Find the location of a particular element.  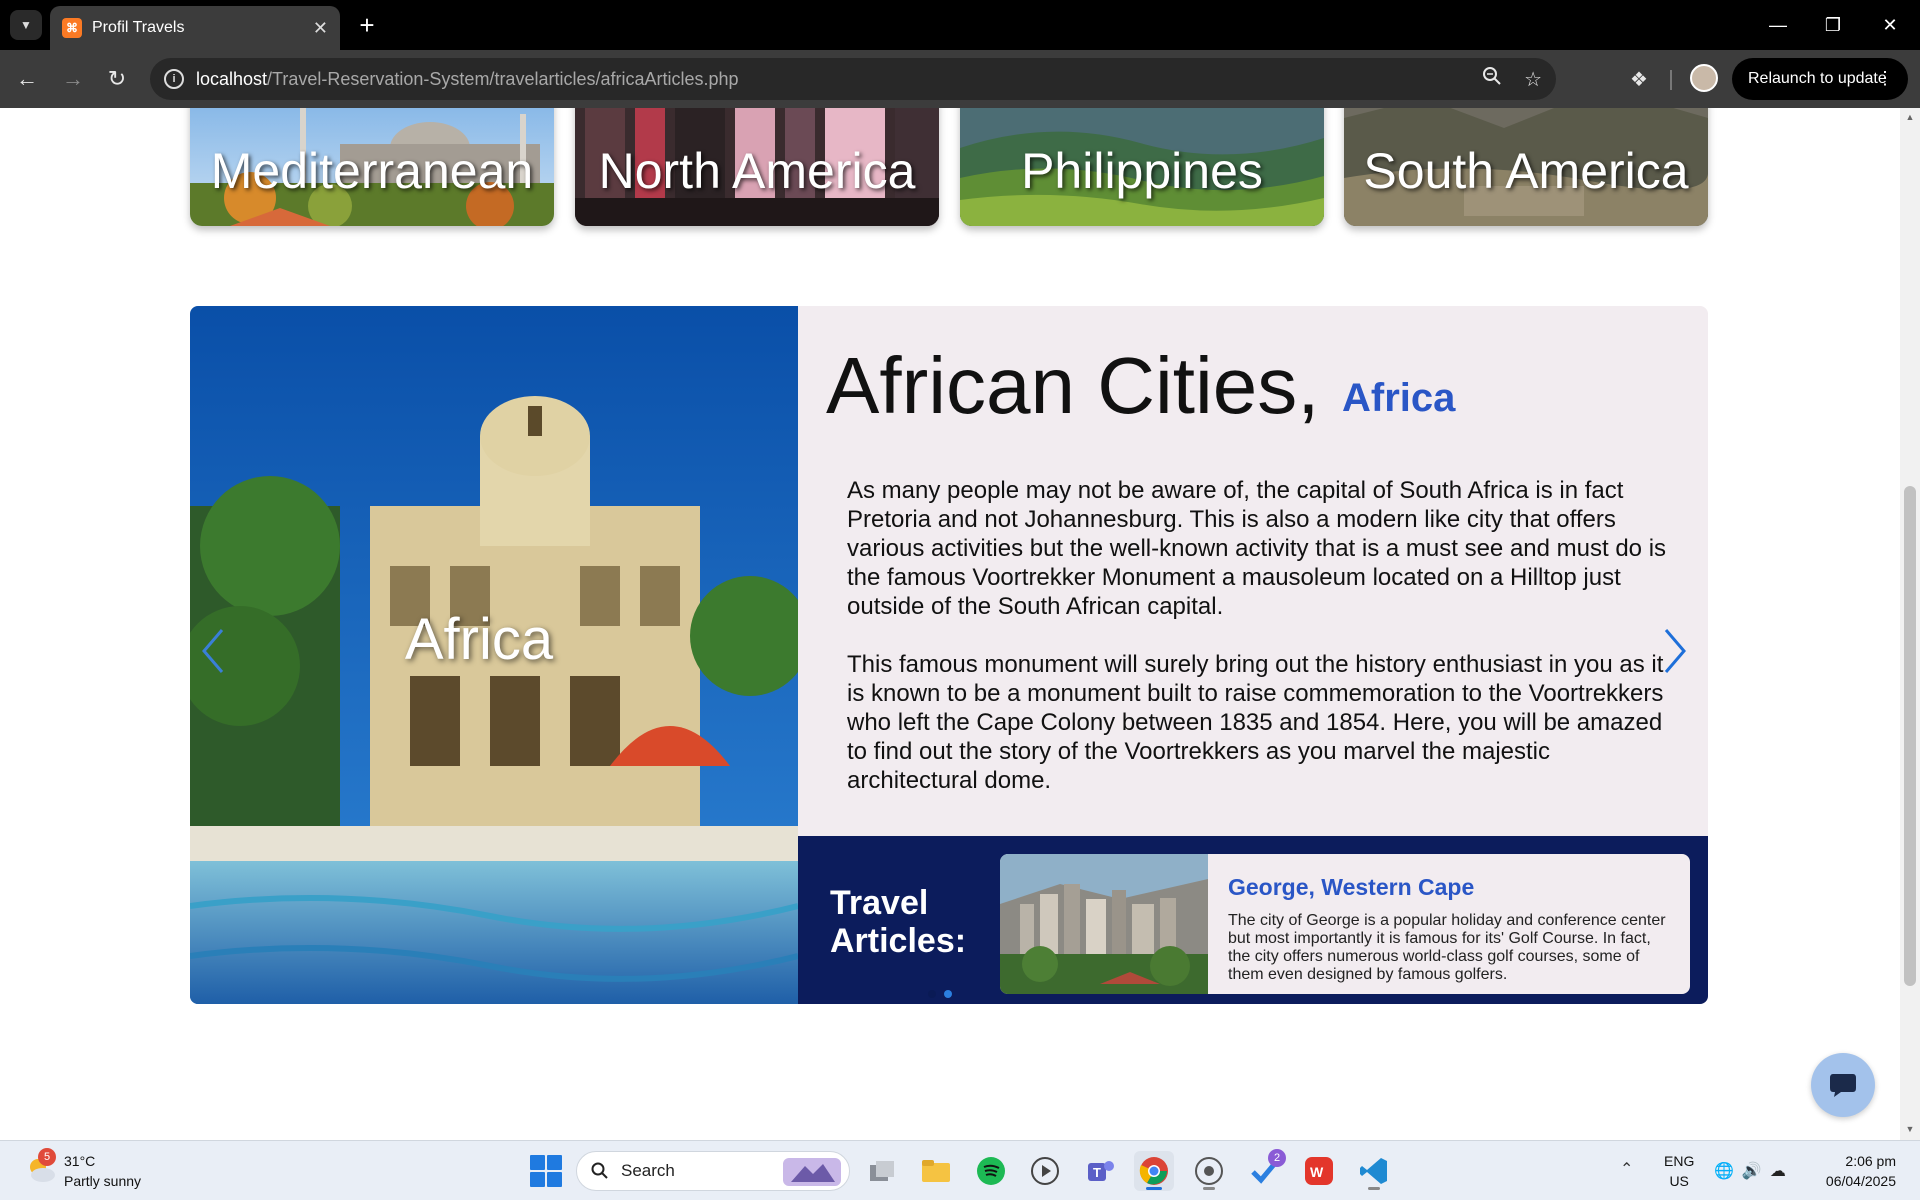

network-icon: 🌐 is located at coordinates (1724, 1171).